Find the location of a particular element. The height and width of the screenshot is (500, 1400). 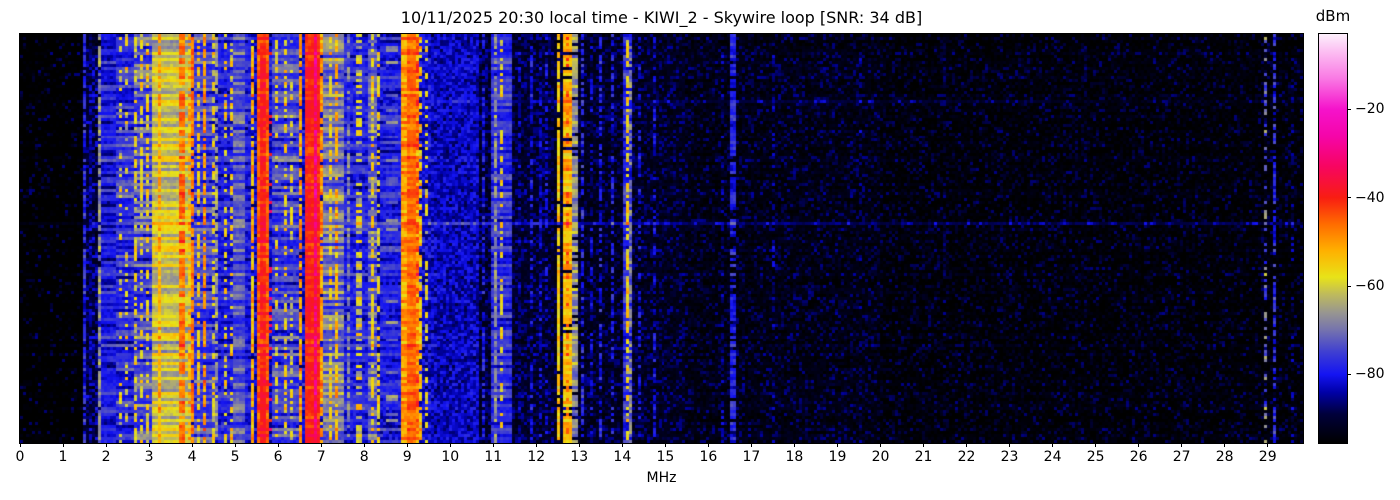

x-axis-tick-label: 1 is located at coordinates (63, 457).